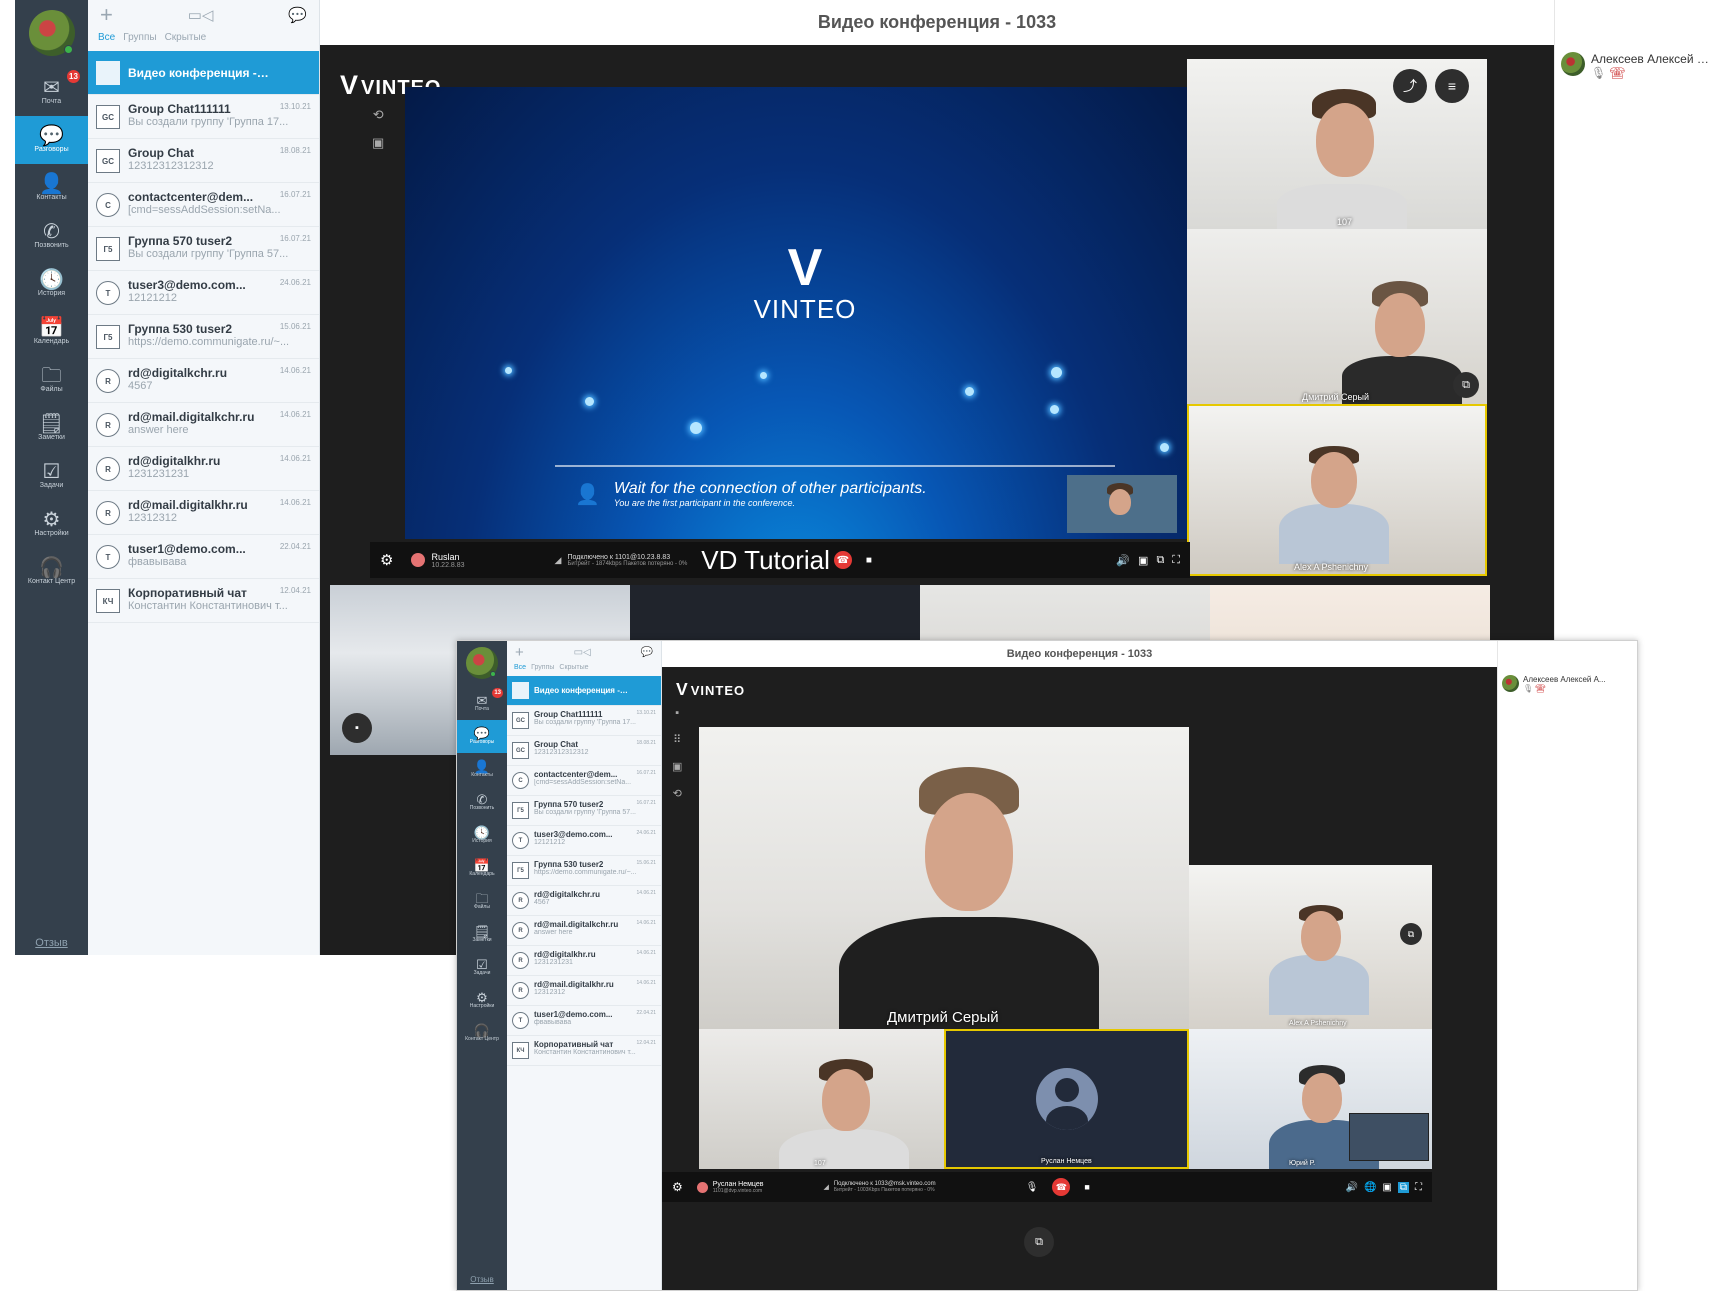 This screenshot has width=1719, height=1291. What do you see at coordinates (1310, 947) in the screenshot?
I see `video-tile: Alex A Pshenichny ⧉` at bounding box center [1310, 947].